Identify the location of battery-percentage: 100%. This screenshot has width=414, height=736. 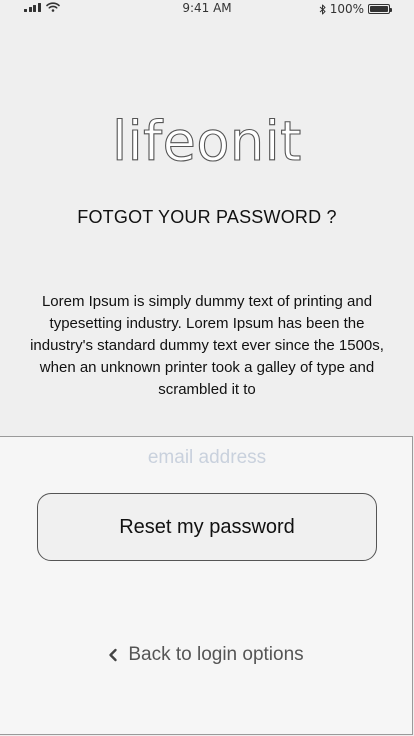
(346, 9).